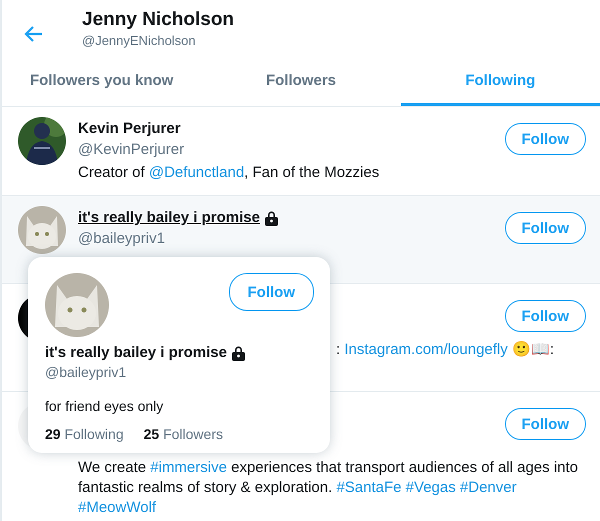  Describe the element at coordinates (131, 150) in the screenshot. I see `user-handle: @KevinPerjurer` at that location.